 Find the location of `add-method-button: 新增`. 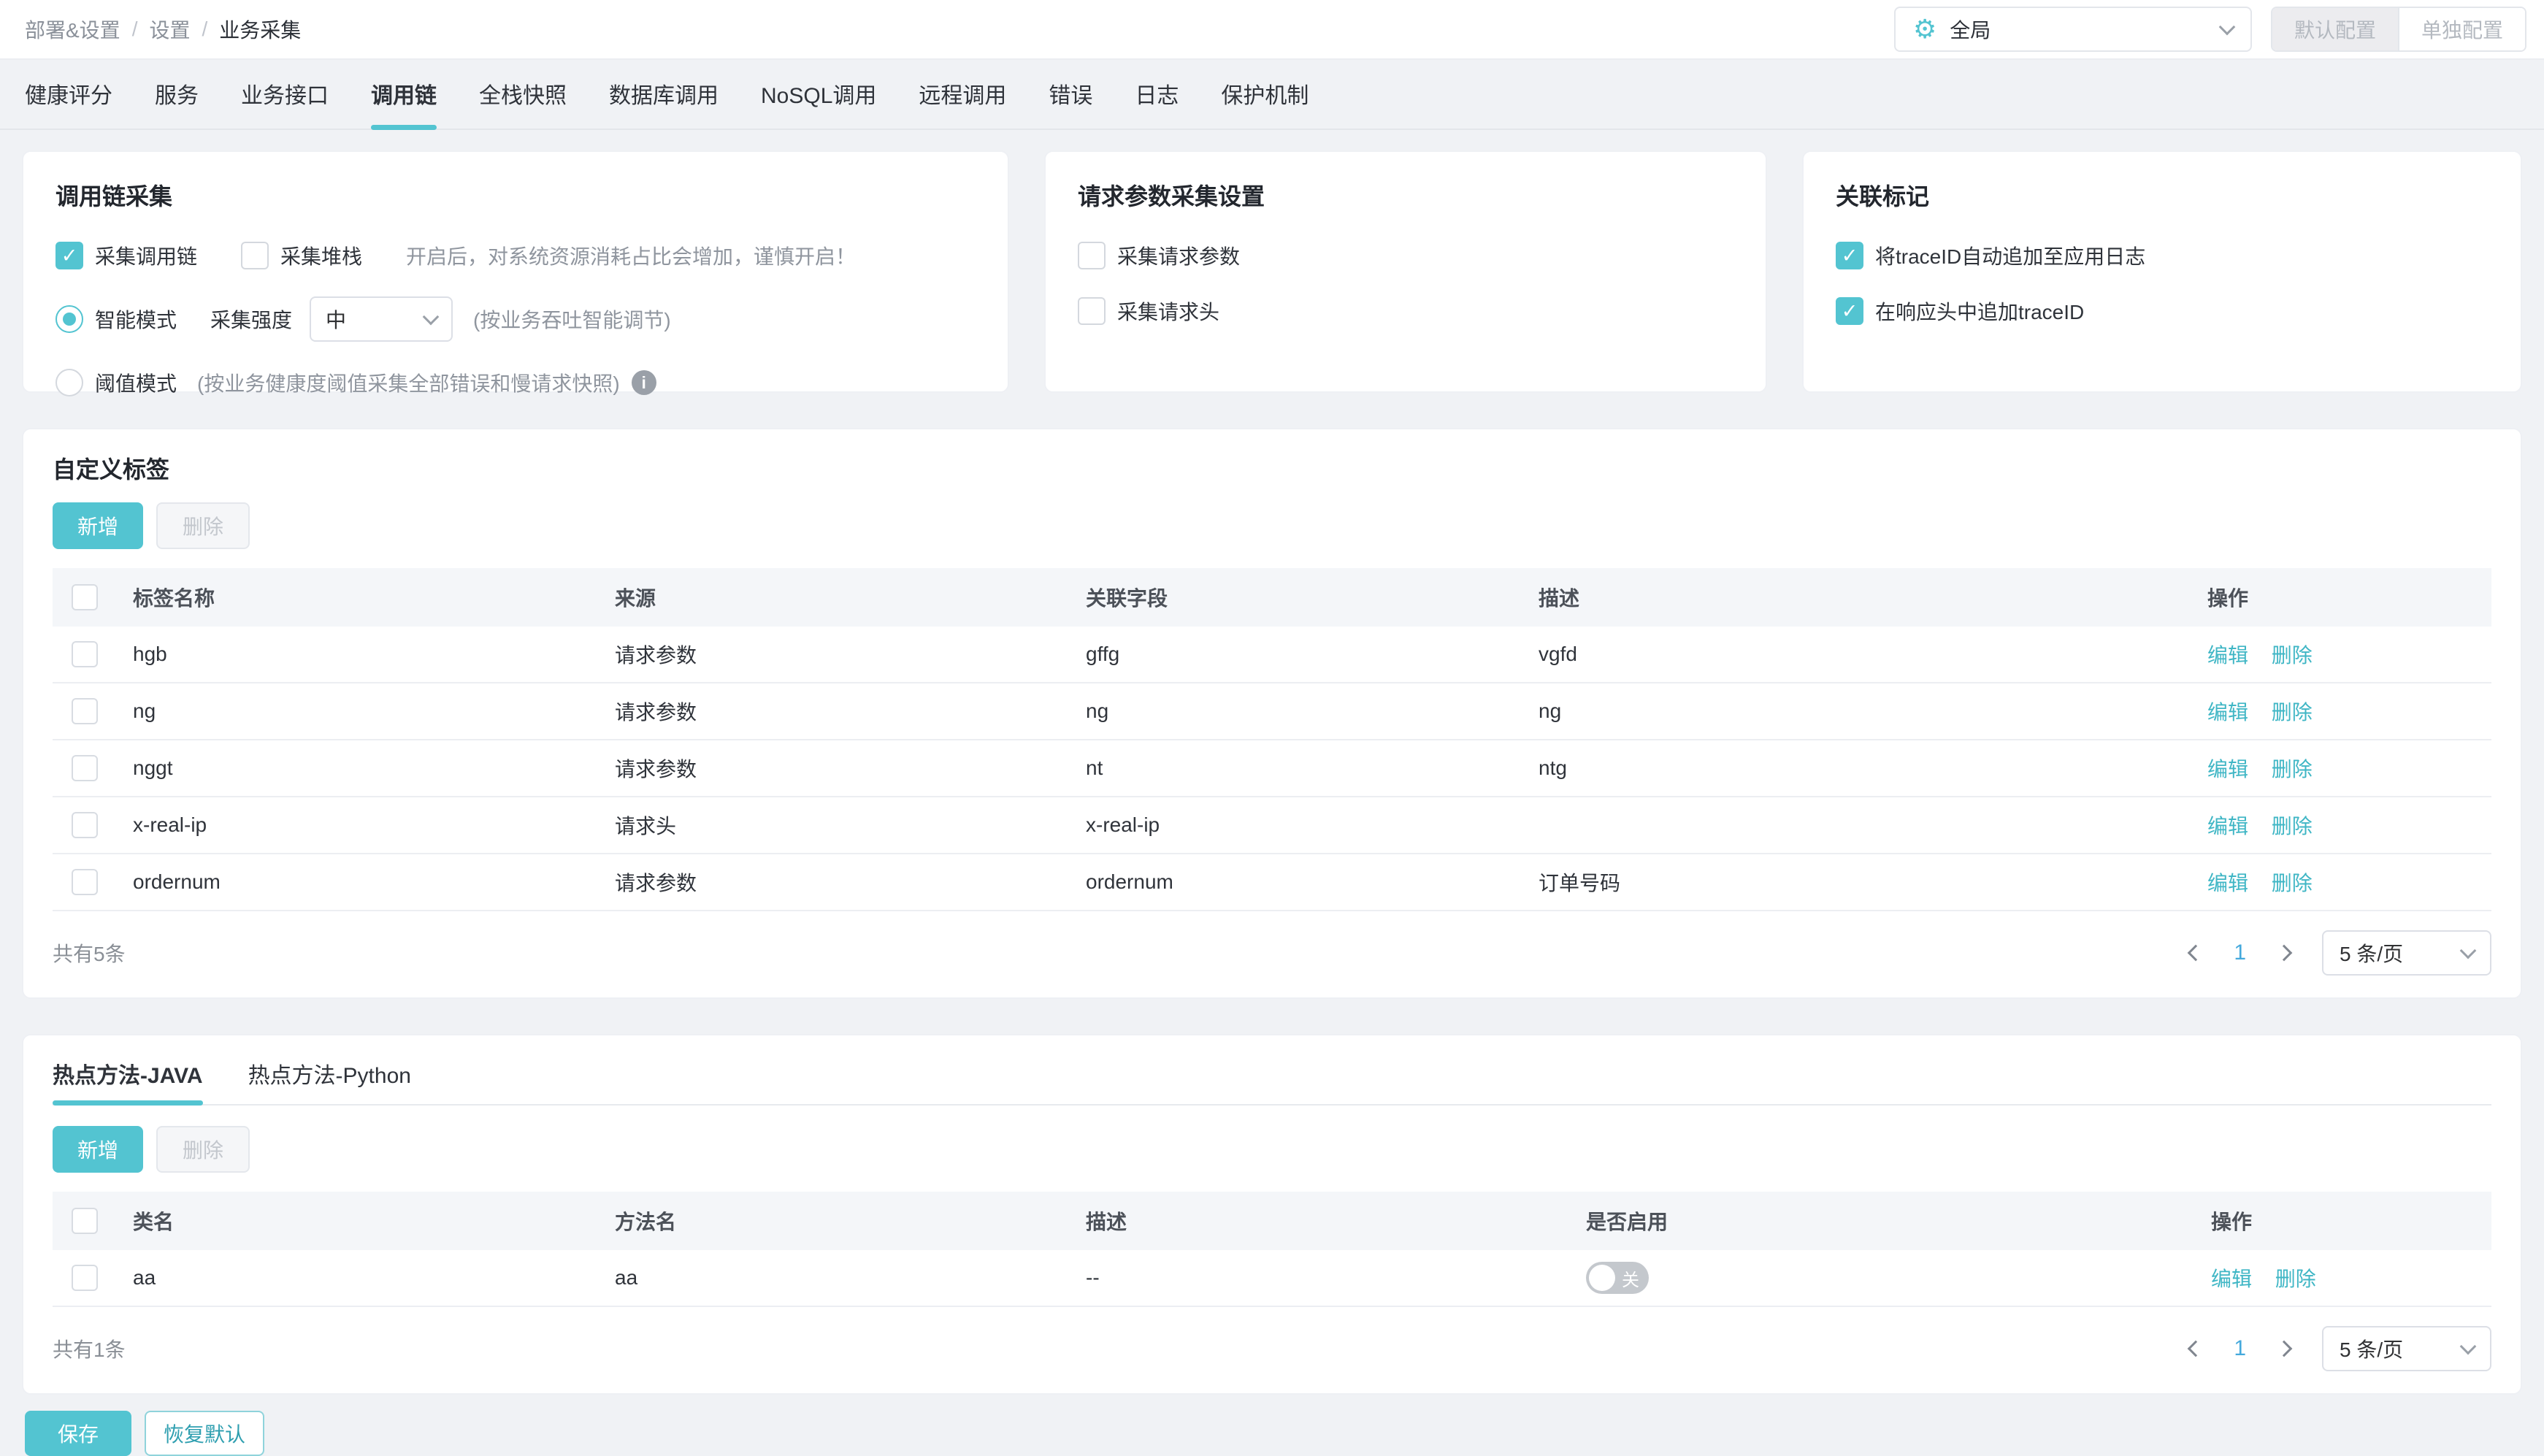

add-method-button: 新增 is located at coordinates (98, 1149).